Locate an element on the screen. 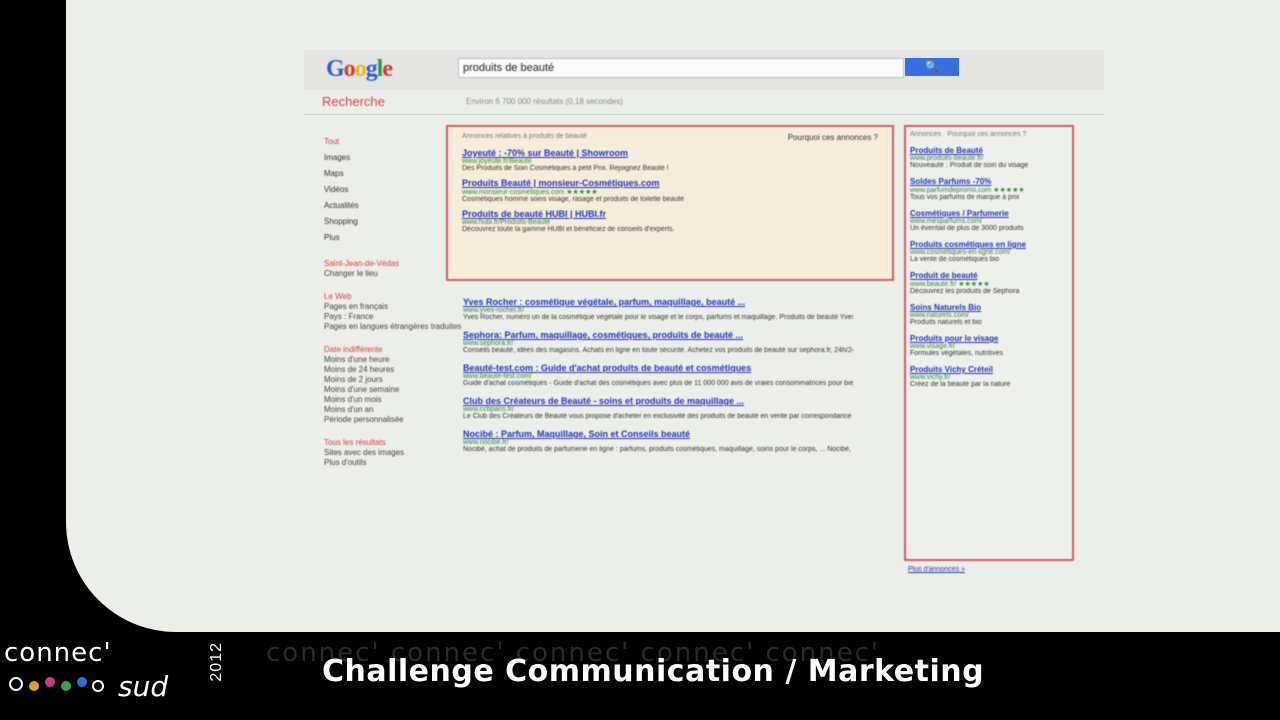 The width and height of the screenshot is (1280, 720). more-ads-link: Plus d'annonces » is located at coordinates (936, 569).